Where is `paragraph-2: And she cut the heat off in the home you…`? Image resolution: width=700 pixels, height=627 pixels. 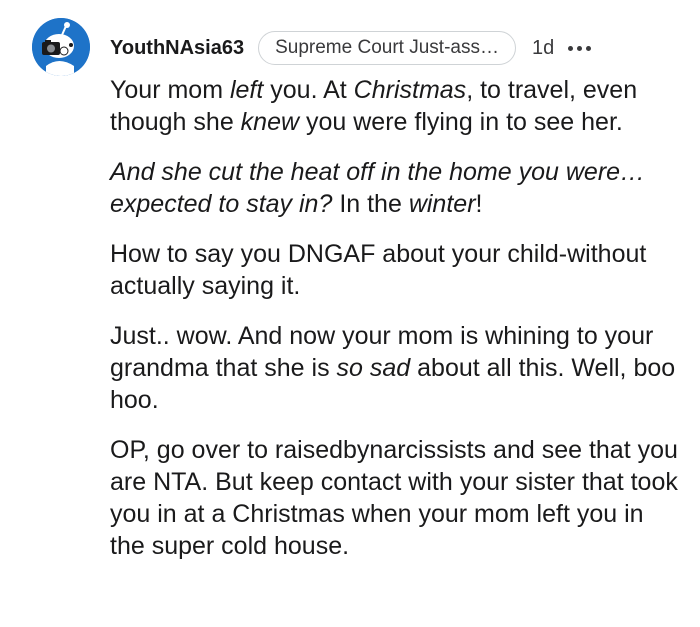 paragraph-2: And she cut the heat off in the home you… is located at coordinates (378, 188).